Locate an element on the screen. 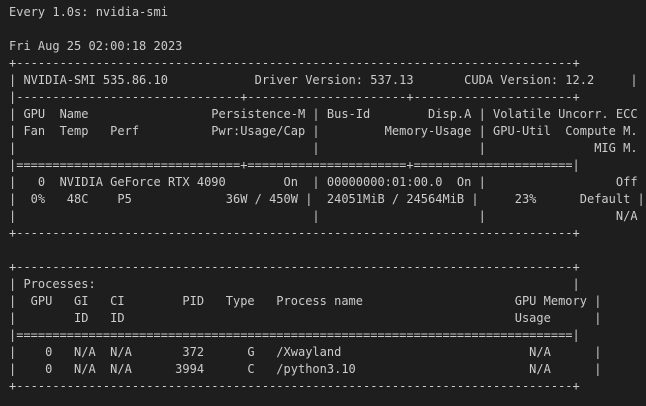 This screenshot has height=406, width=646. timestamp: Fri Aug 25 02:00:18 2023 is located at coordinates (96, 46).